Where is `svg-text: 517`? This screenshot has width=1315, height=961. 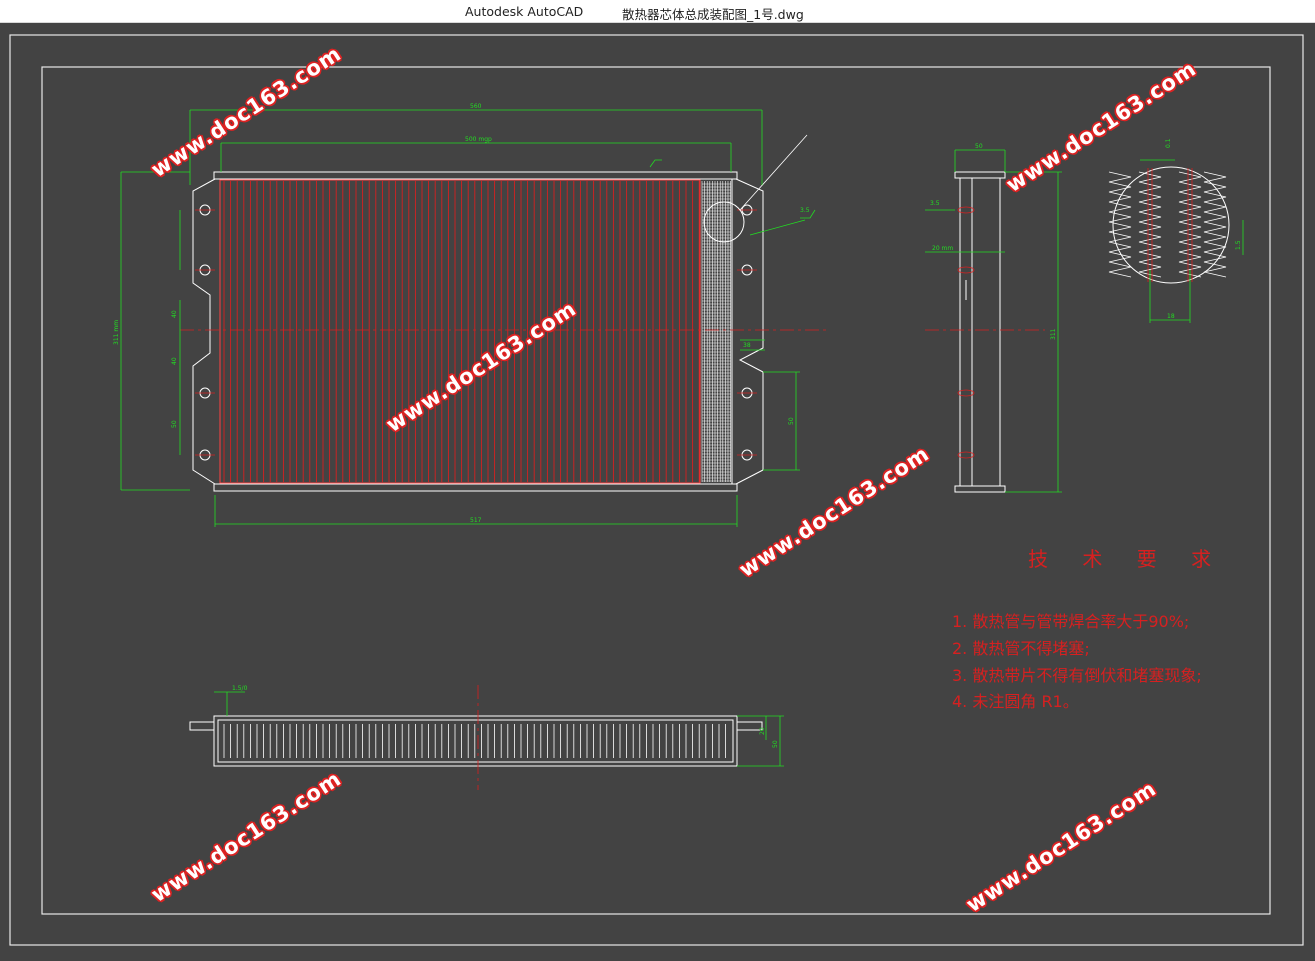
svg-text: 517 is located at coordinates (476, 520).